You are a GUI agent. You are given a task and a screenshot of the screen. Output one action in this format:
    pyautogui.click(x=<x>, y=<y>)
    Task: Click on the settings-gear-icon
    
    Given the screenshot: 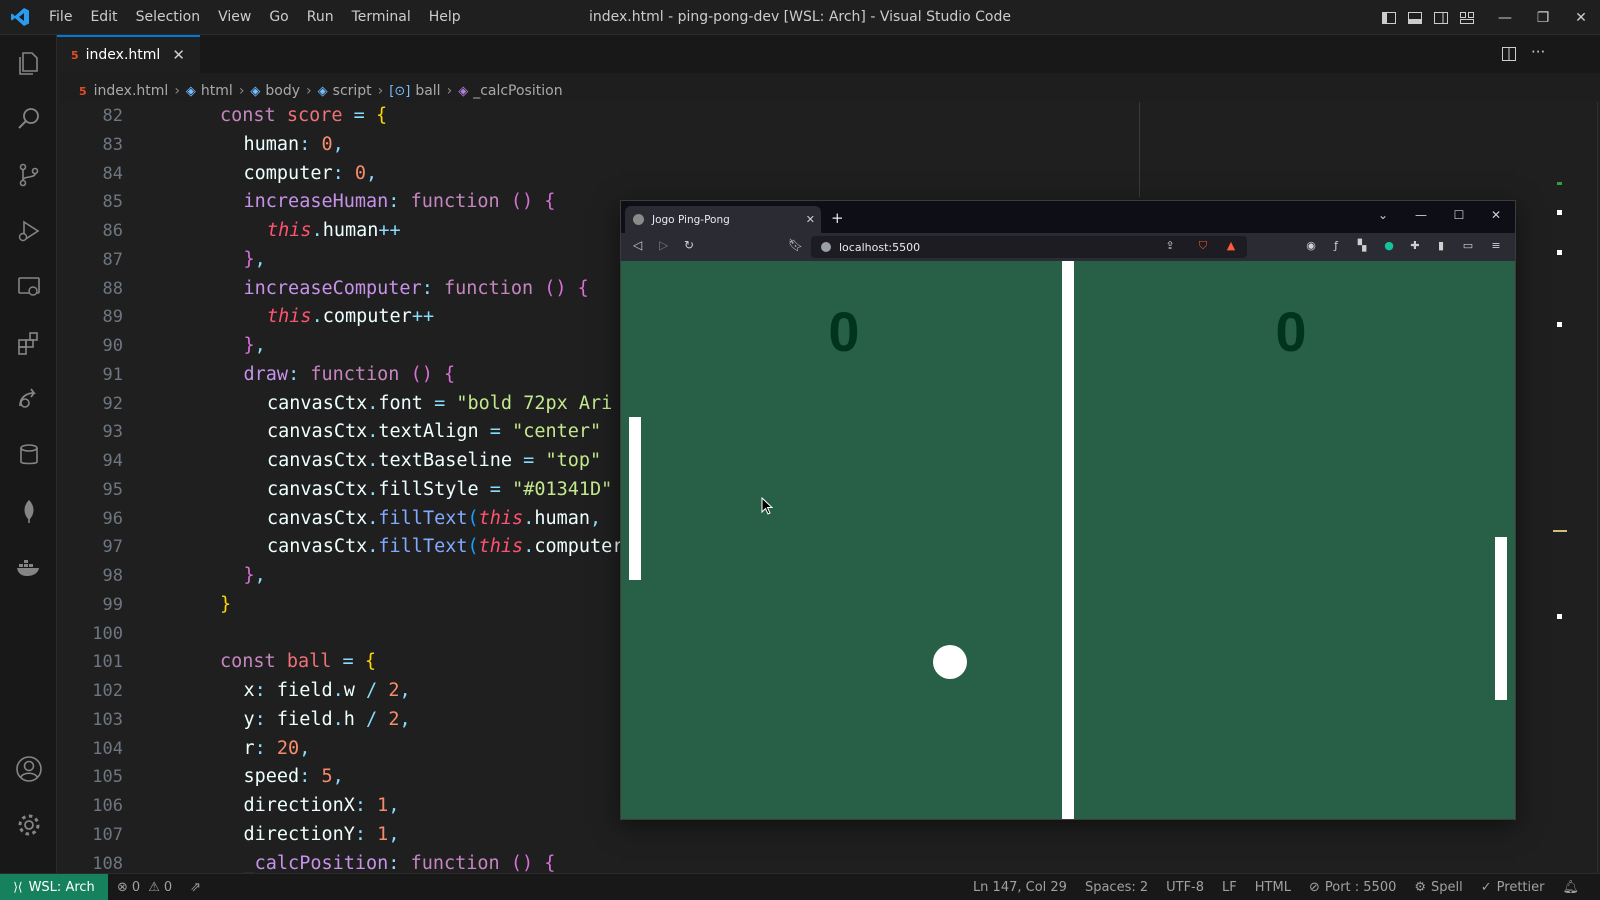 What is the action you would take?
    pyautogui.click(x=28, y=825)
    